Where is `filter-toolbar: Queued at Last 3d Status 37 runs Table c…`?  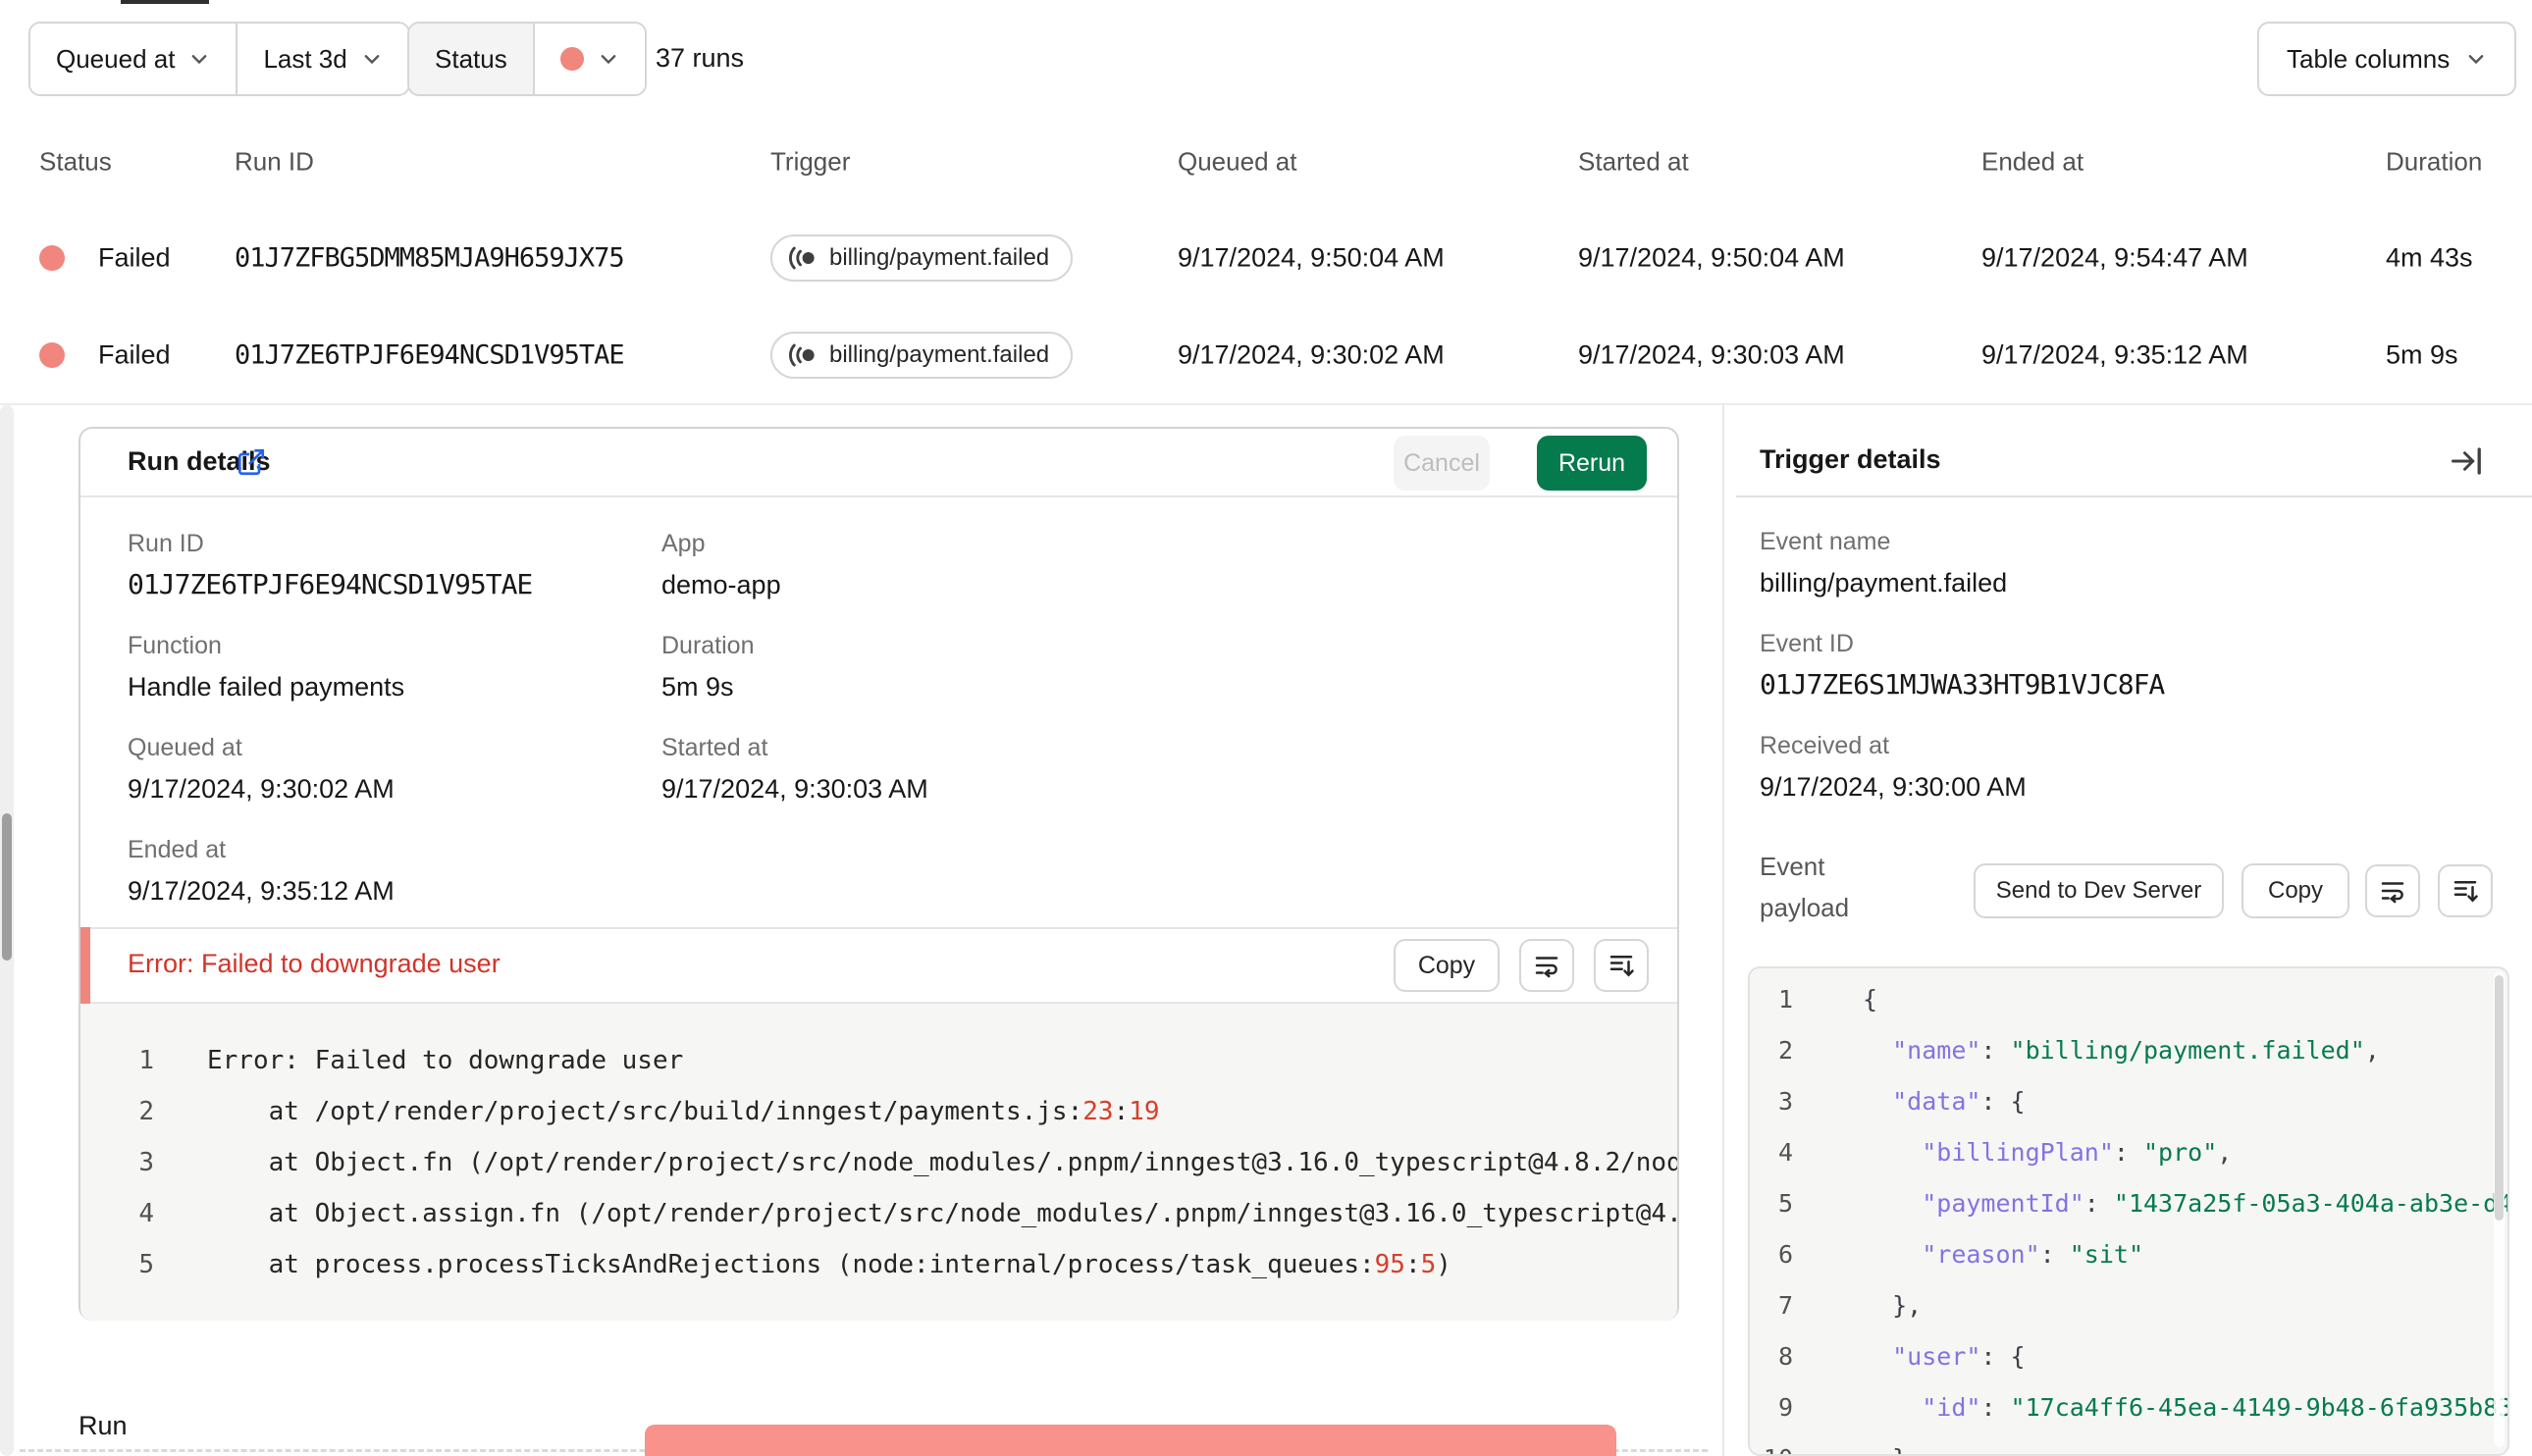
filter-toolbar: Queued at Last 3d Status 37 runs Table c… is located at coordinates (1266, 58).